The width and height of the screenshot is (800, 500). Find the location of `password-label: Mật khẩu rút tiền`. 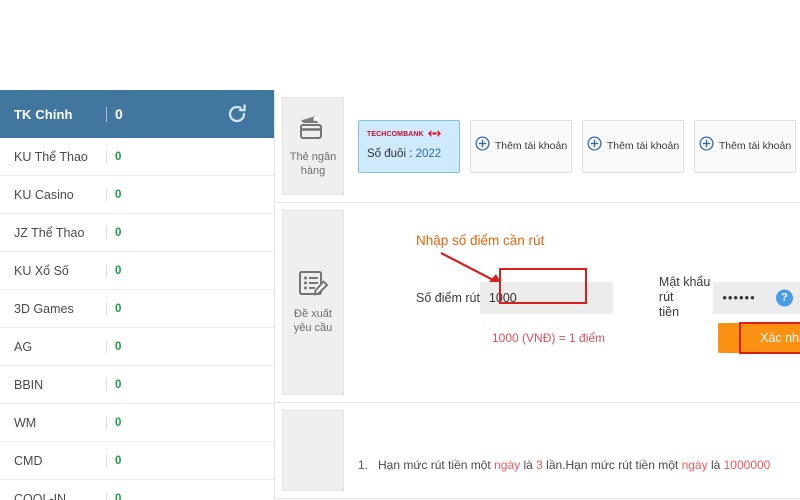

password-label: Mật khẩu rút tiền is located at coordinates (686, 297).